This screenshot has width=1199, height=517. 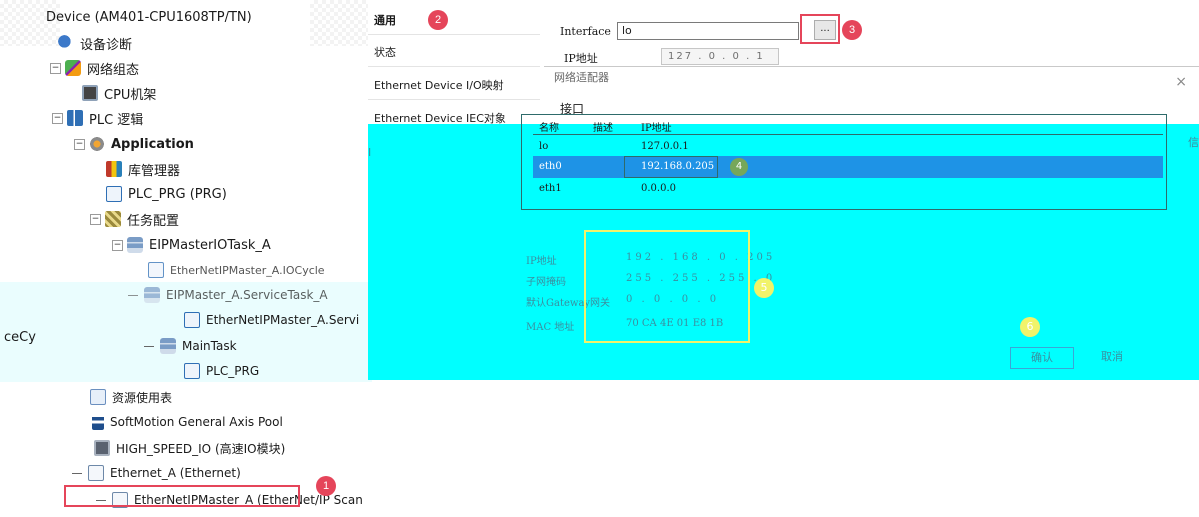 I want to click on interface-label: Interface, so click(x=585, y=31).